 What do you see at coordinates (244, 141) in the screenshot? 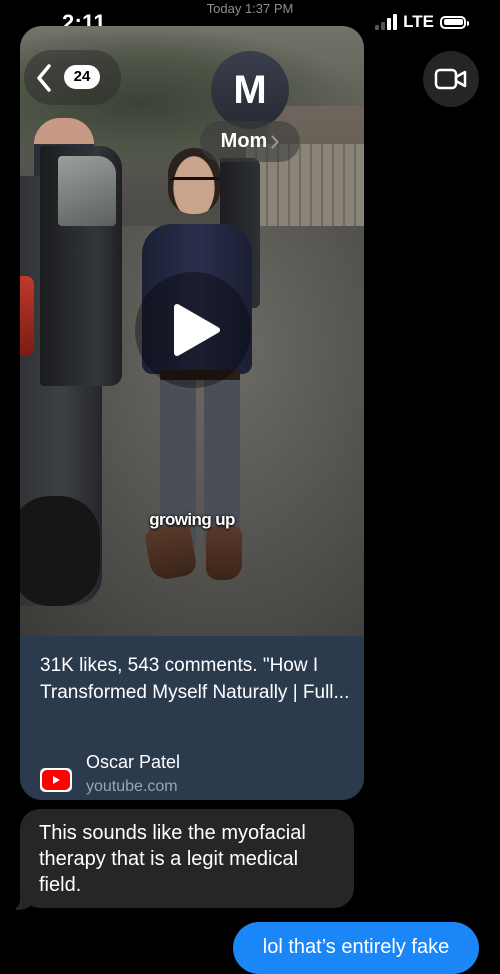
I see `contact-name: Mom` at bounding box center [244, 141].